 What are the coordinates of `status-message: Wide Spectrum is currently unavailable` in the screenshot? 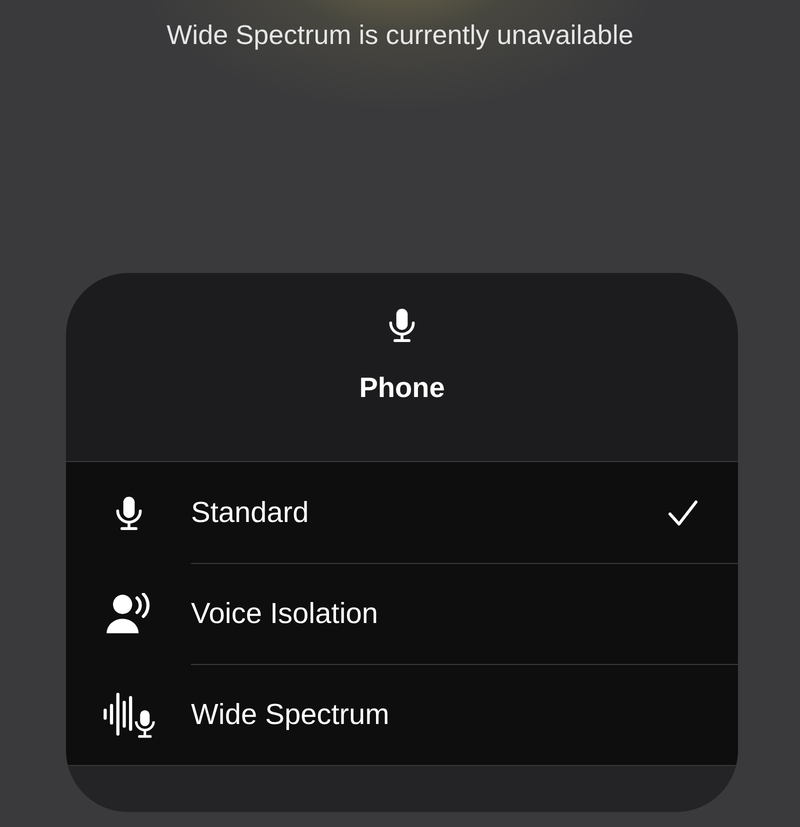 It's located at (400, 35).